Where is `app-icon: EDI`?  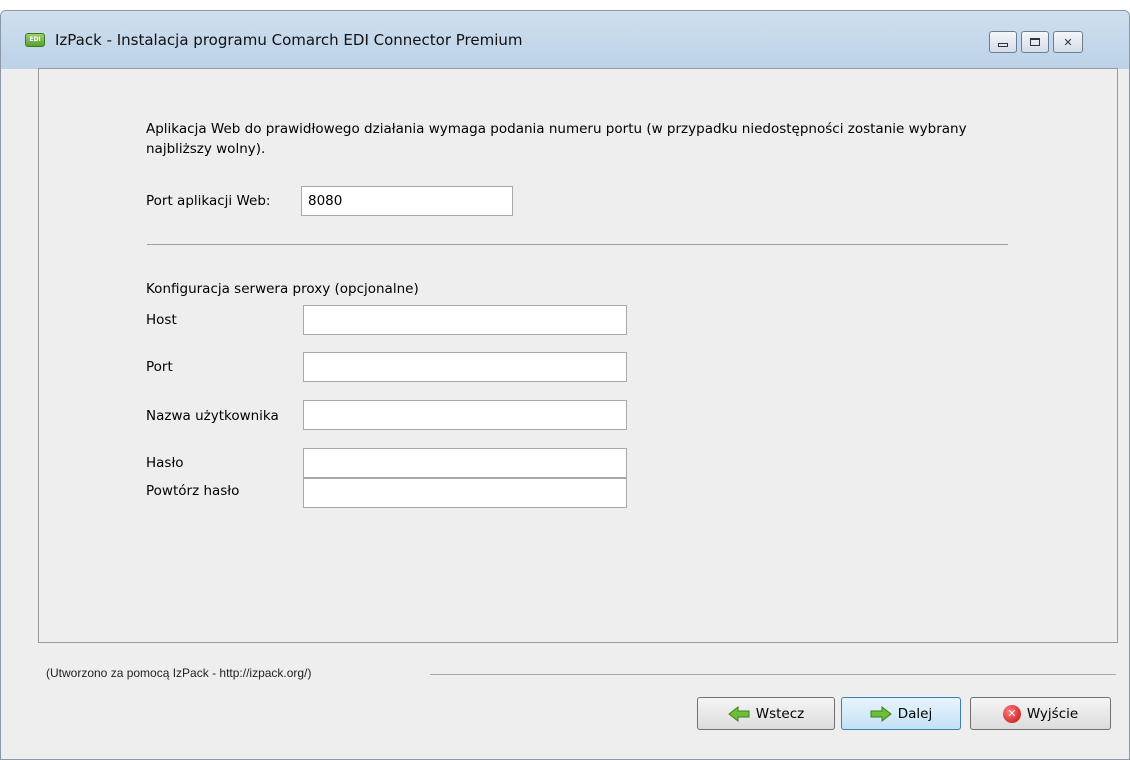
app-icon: EDI is located at coordinates (35, 40).